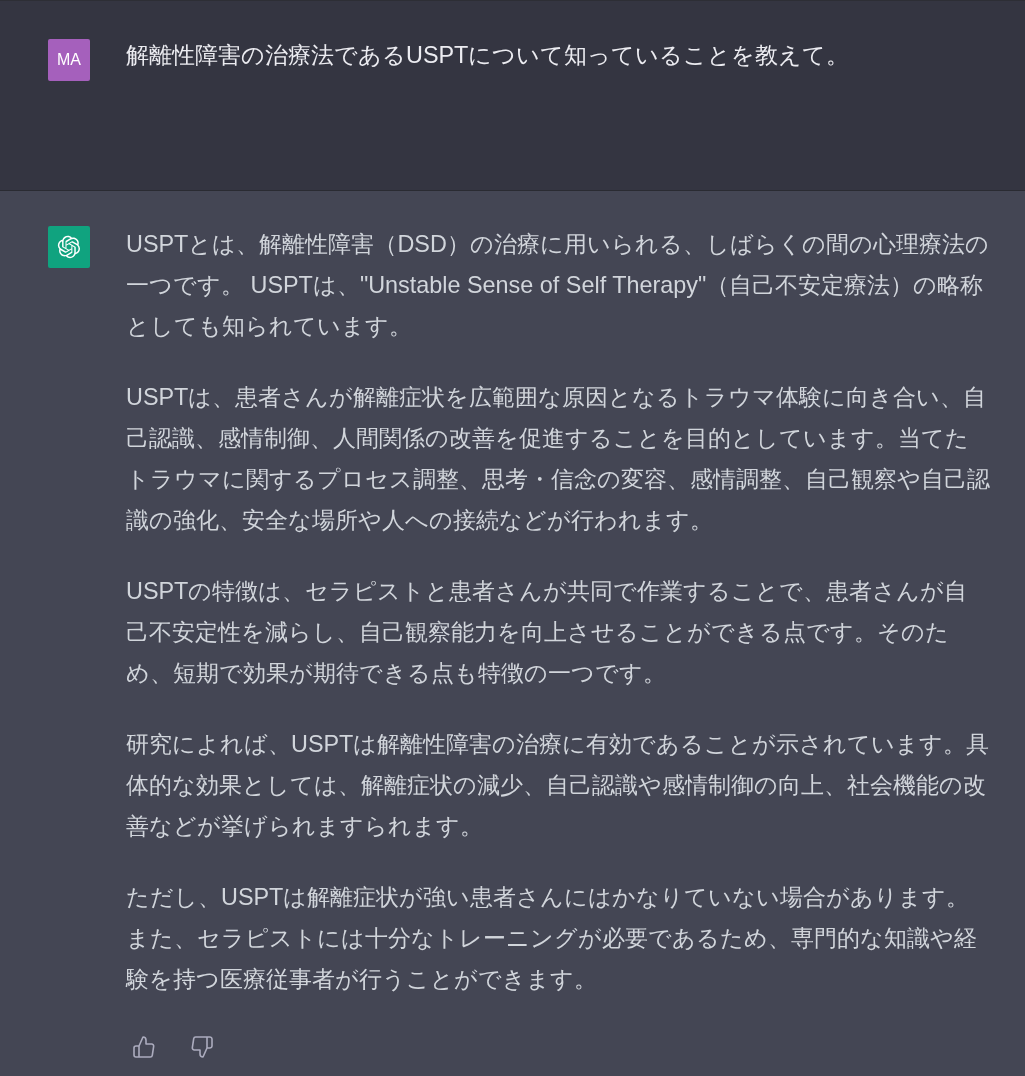 Image resolution: width=1025 pixels, height=1076 pixels. I want to click on assistant-paragraph: USPTは、患者さんが解離症状を広範囲な原因となるトラウマ体験に向き合い、自己認識、感情制御、人間関係の改善を促進することを目的としています。当てたトラウマに関するプロセス調整、思考・信念の変容、感情調整、自己観察や自己認識の強化、安全な場所や人への接続などが行われます。, so click(558, 459).